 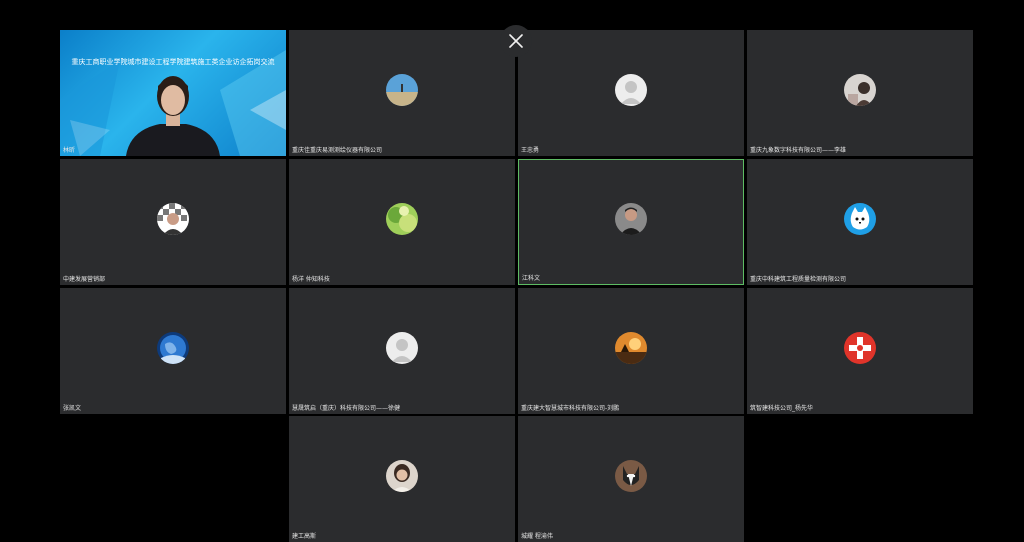 I want to click on earth-icon, so click(x=173, y=348).